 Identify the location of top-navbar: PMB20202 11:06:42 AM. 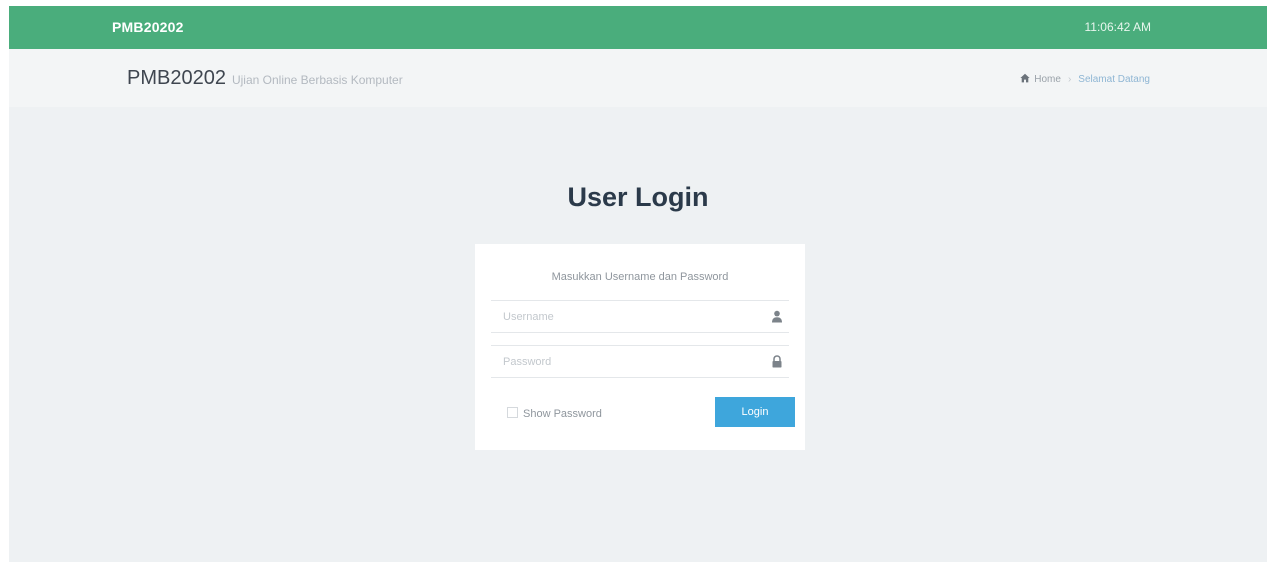
(638, 27).